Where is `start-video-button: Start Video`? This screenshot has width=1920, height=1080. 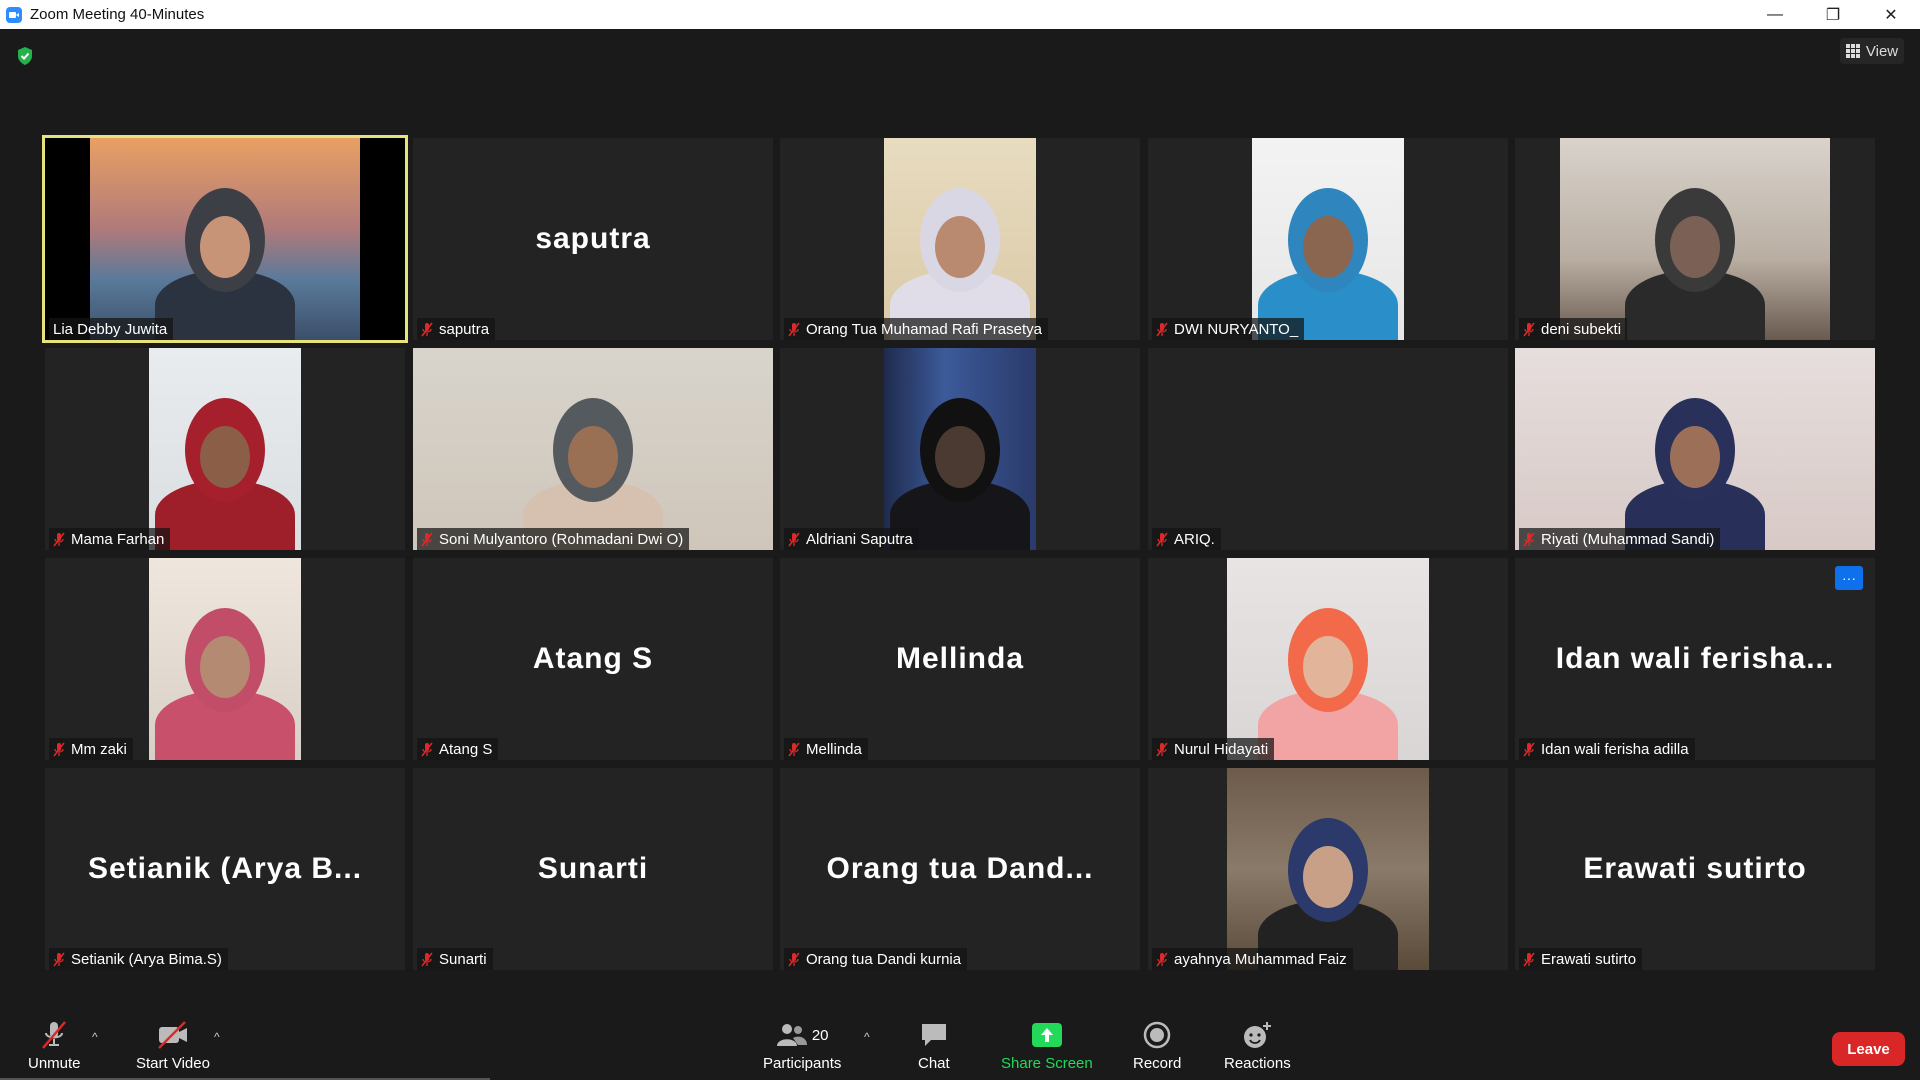
start-video-button: Start Video is located at coordinates (173, 1045).